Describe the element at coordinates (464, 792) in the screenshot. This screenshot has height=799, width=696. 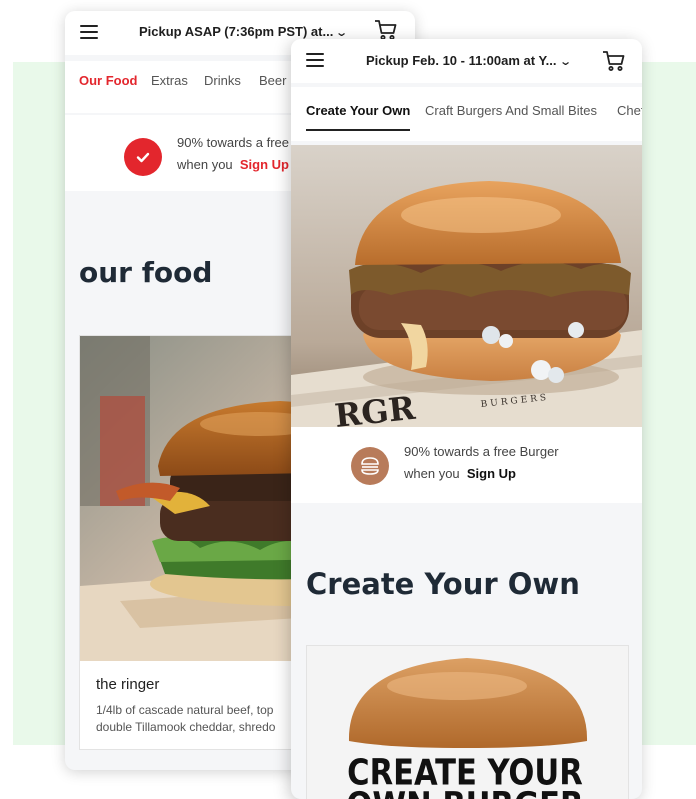
I see `card-title-line2: OWN BURGER` at that location.